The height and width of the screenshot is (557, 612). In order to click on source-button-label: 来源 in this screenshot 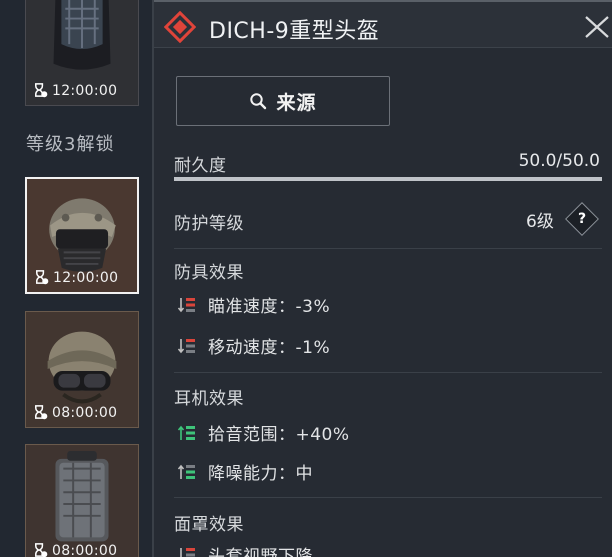, I will do `click(296, 102)`.